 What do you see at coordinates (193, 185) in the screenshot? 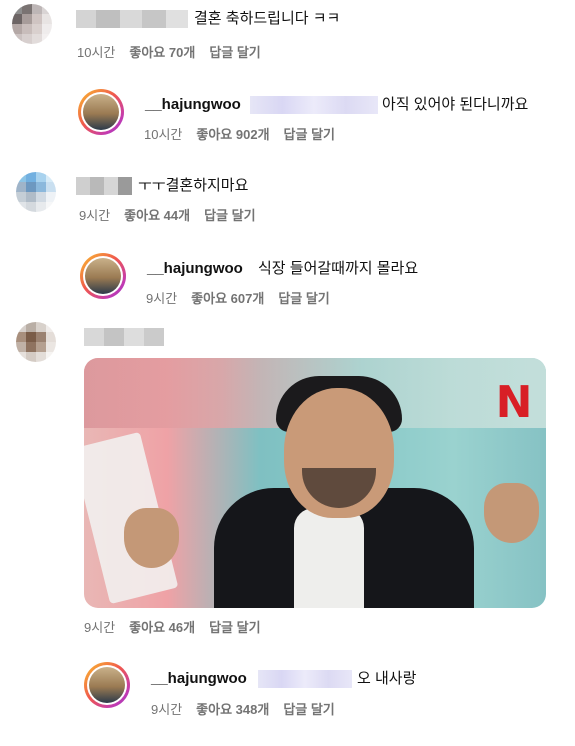
I see `comment-text: ㅜㅜ결혼하지마요` at bounding box center [193, 185].